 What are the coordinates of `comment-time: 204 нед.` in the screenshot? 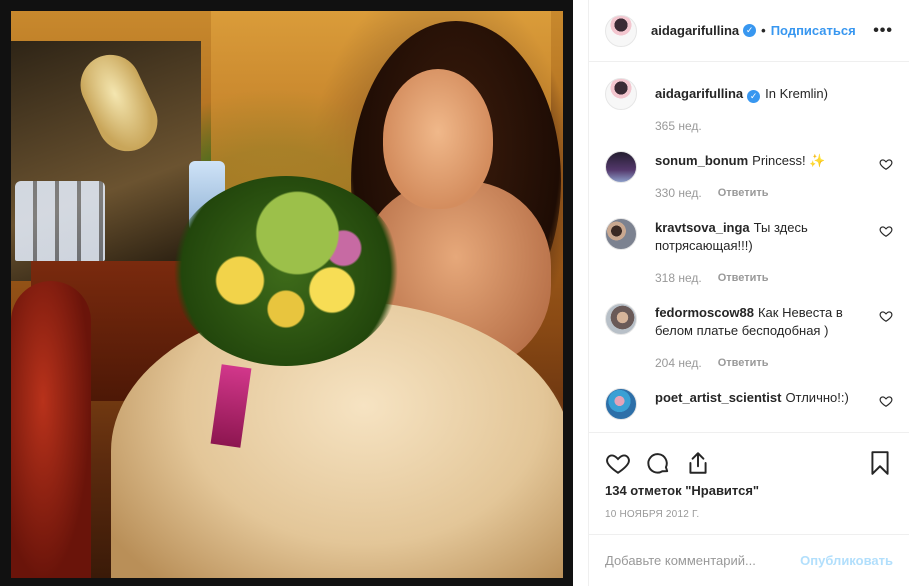 It's located at (678, 363).